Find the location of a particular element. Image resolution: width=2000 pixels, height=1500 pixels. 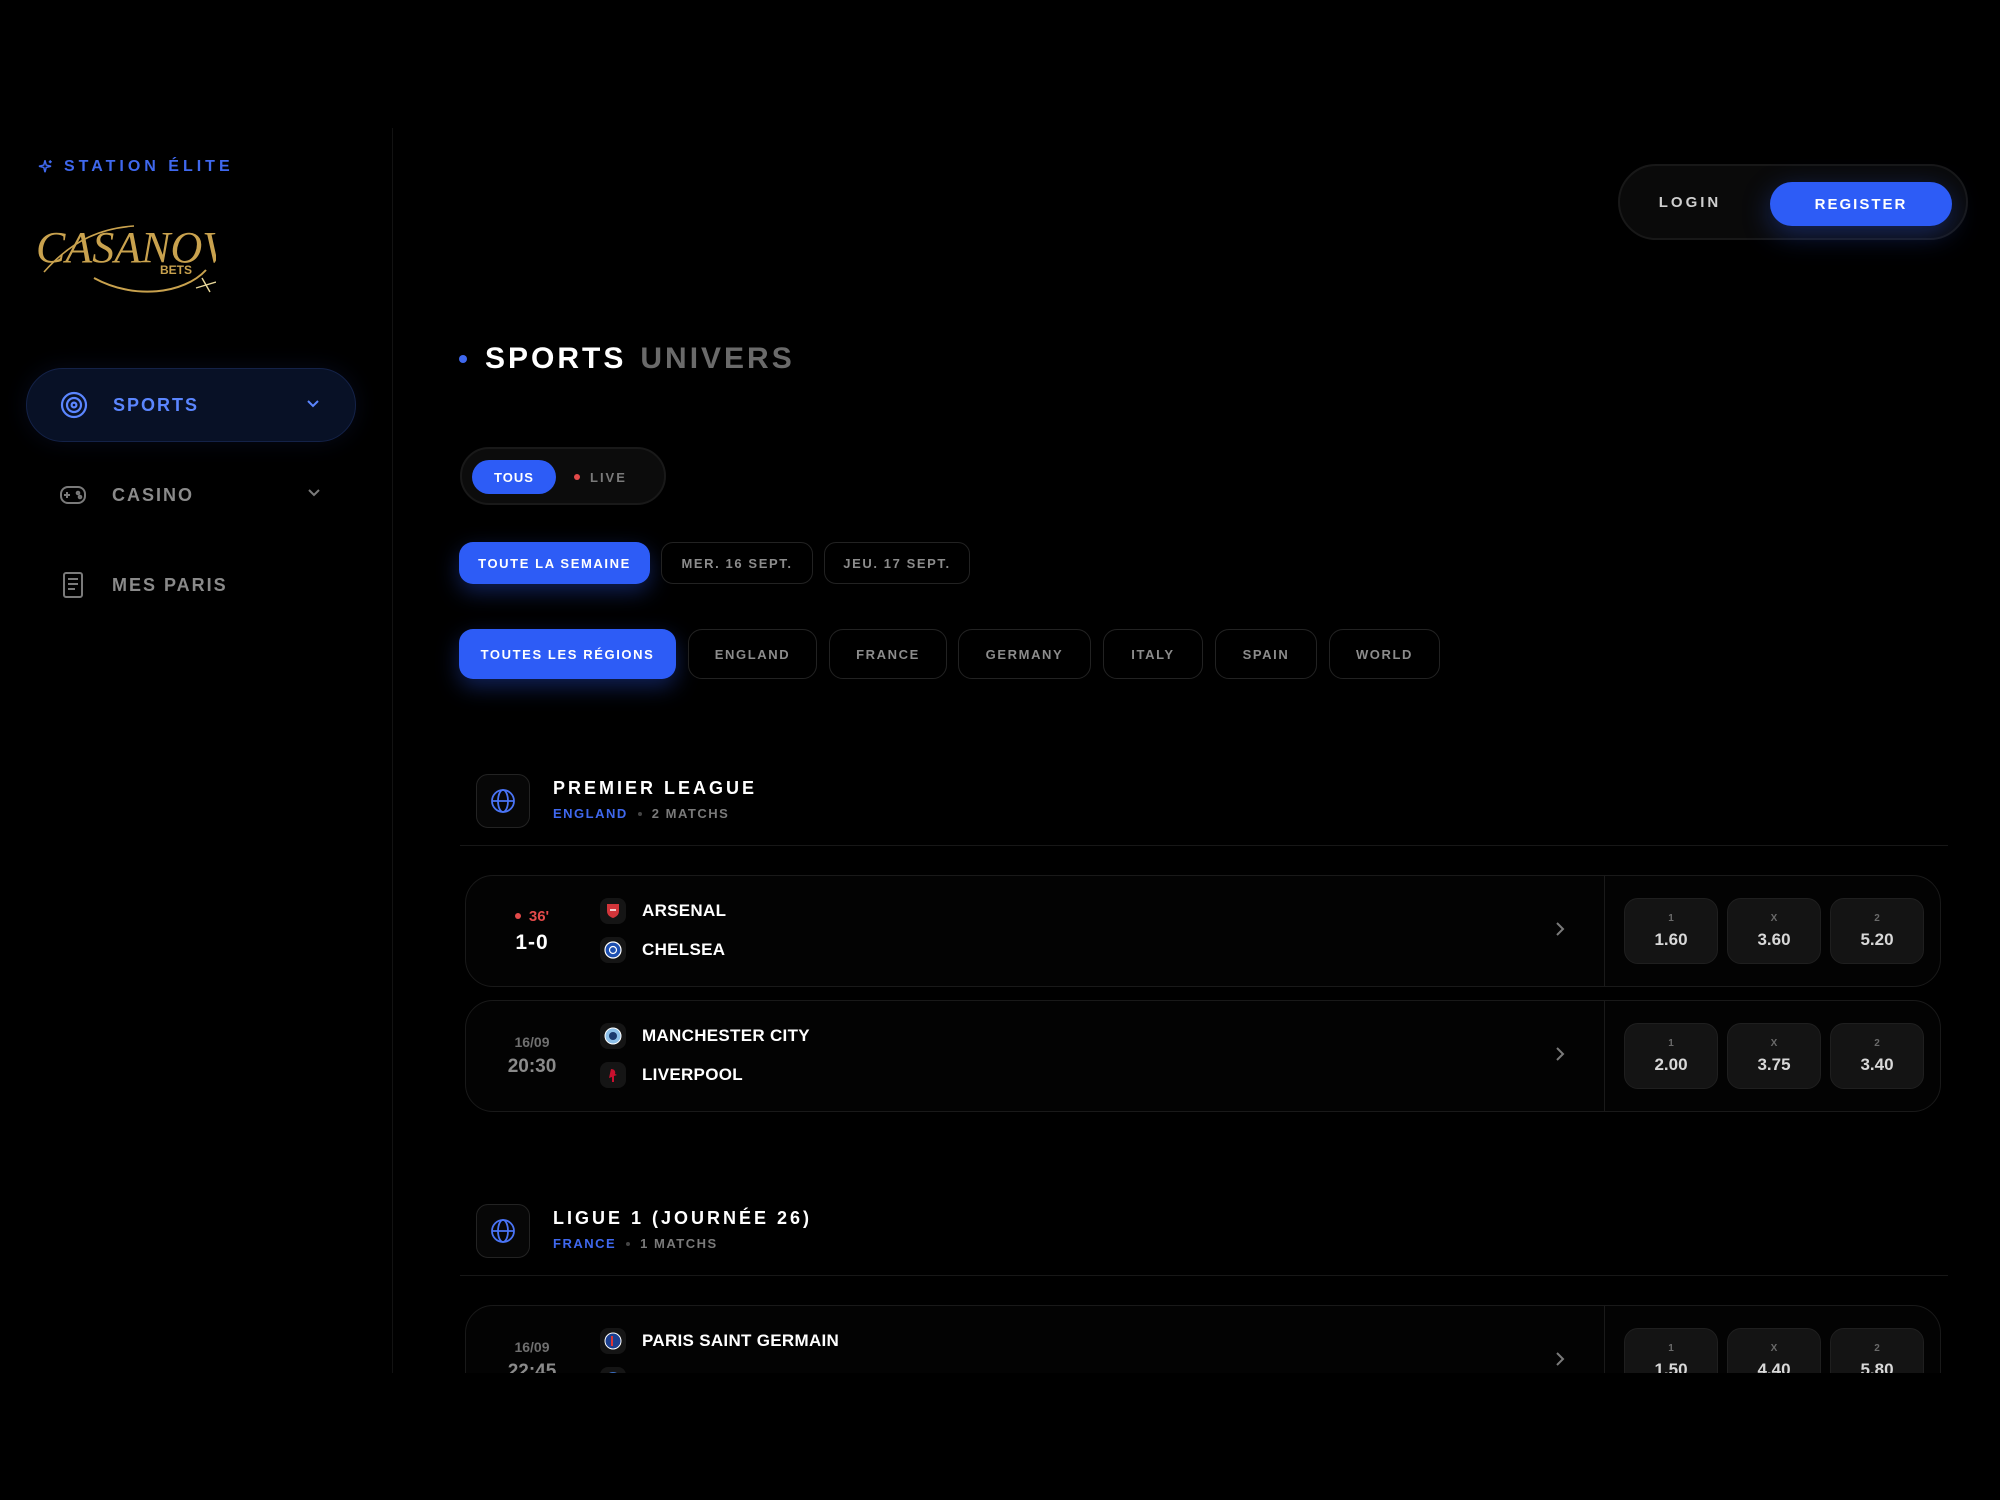

chelsea-crest-icon is located at coordinates (613, 950).